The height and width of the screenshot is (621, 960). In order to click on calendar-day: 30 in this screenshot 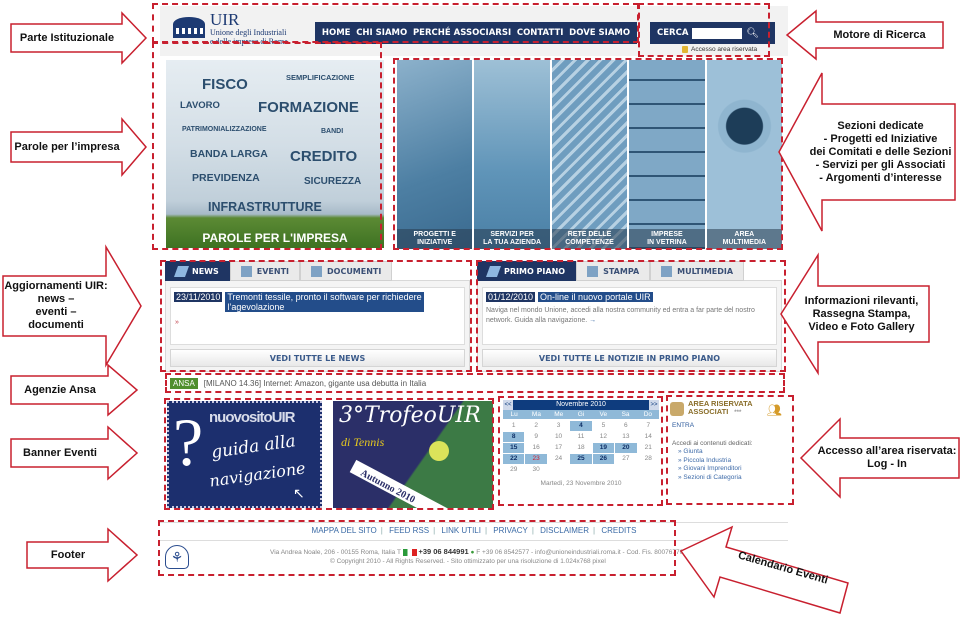, I will do `click(535, 470)`.